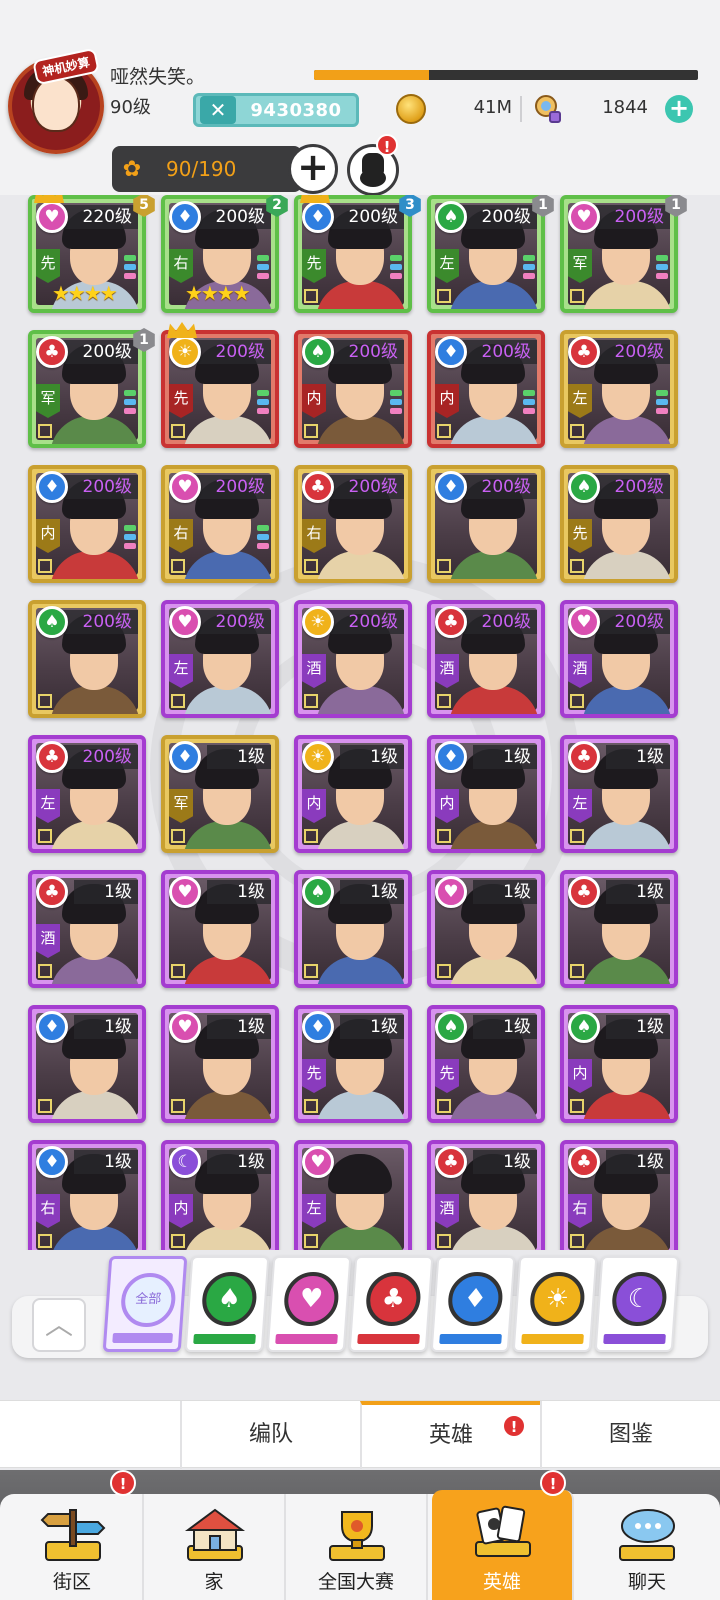 The image size is (720, 1600). I want to click on scroll-top-button: ︿, so click(59, 1325).